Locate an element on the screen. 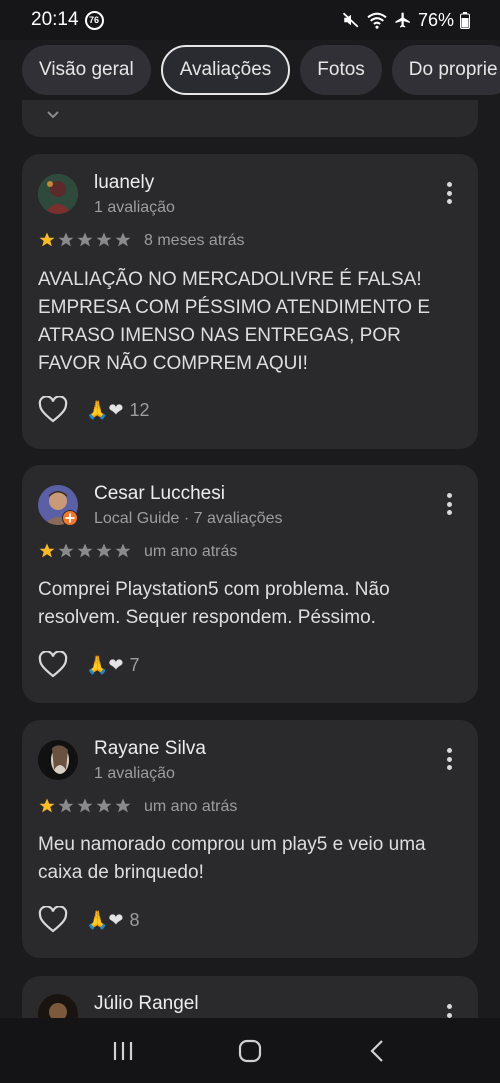  reactions: 🙏❤ 8 is located at coordinates (113, 920).